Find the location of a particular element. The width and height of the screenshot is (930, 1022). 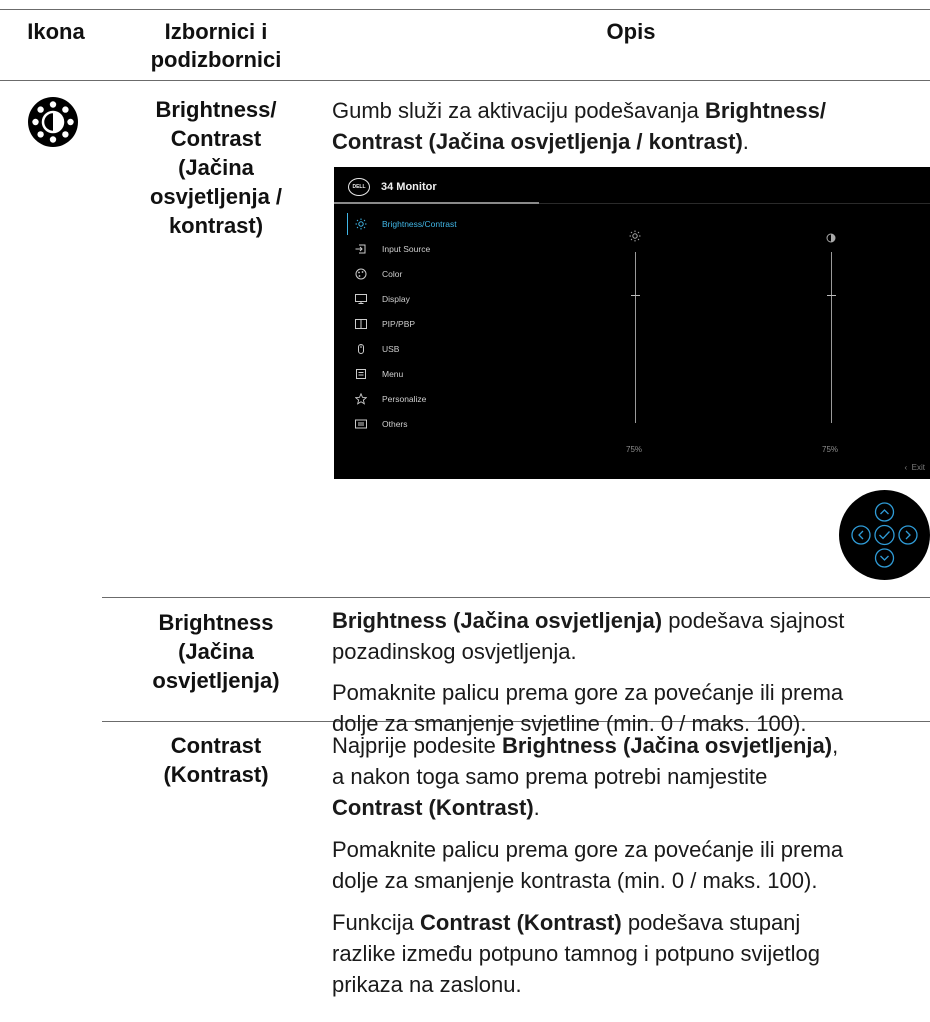

osd-brightness-sun-icon is located at coordinates (635, 238).